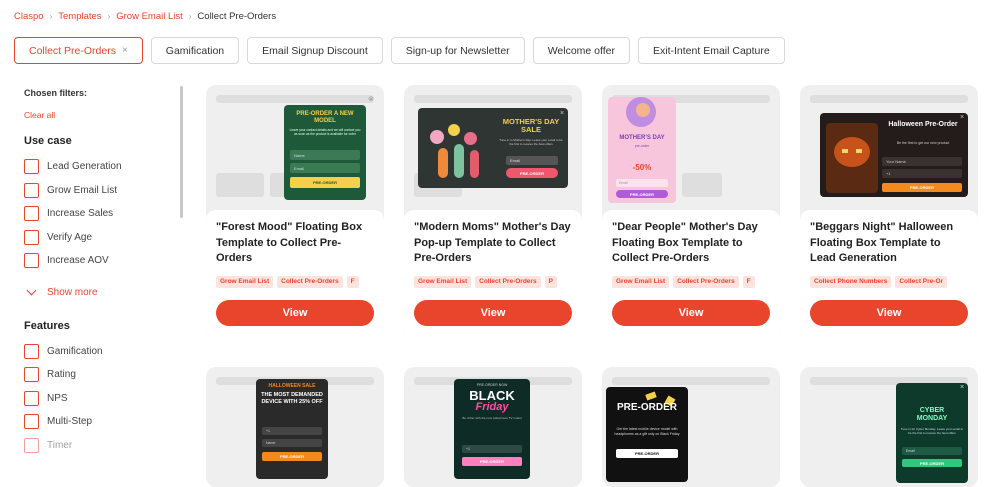  I want to click on pumpkin-illustration, so click(852, 158).